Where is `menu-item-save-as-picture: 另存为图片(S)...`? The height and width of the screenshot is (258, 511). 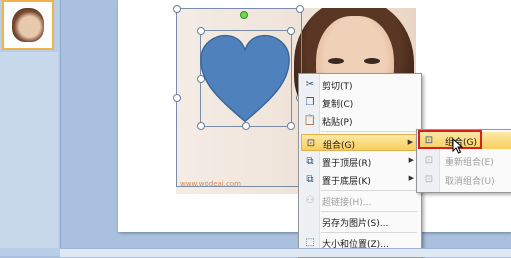 menu-item-save-as-picture: 另存为图片(S)... is located at coordinates (360, 221).